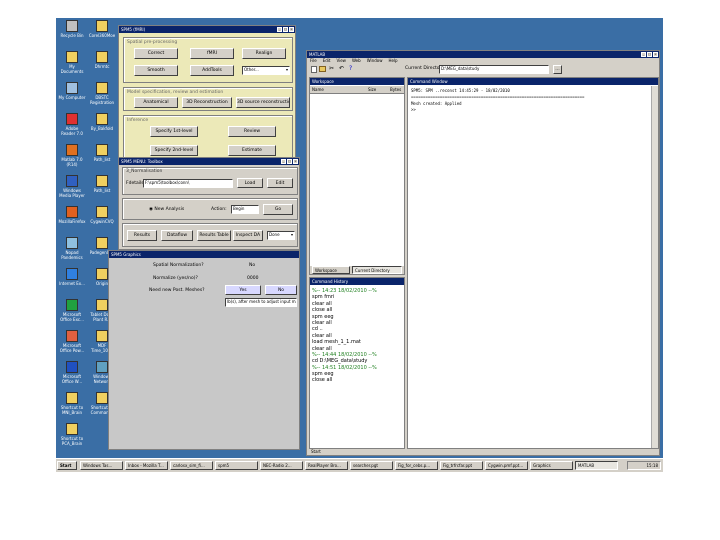 The width and height of the screenshot is (720, 540). What do you see at coordinates (156, 102) in the screenshot?
I see `anatomical-button: Anatomical` at bounding box center [156, 102].